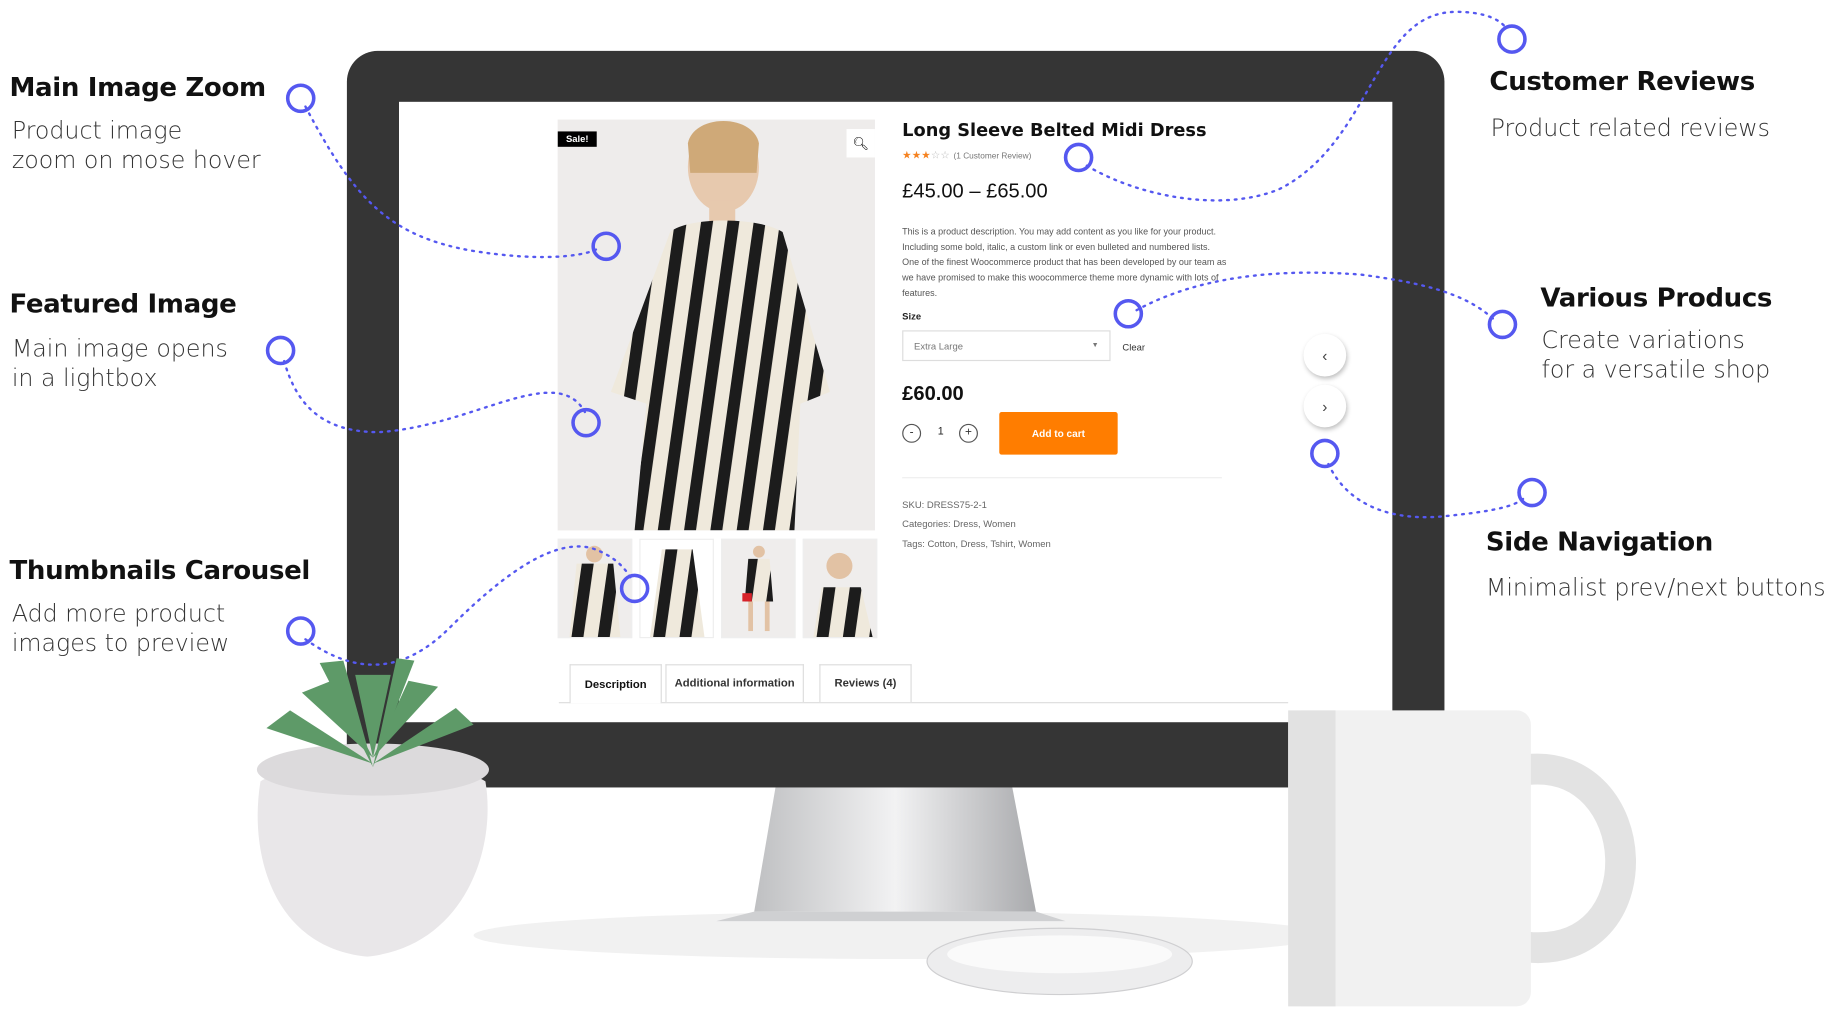 The height and width of the screenshot is (1035, 1847). I want to click on mouse, so click(1059, 961).